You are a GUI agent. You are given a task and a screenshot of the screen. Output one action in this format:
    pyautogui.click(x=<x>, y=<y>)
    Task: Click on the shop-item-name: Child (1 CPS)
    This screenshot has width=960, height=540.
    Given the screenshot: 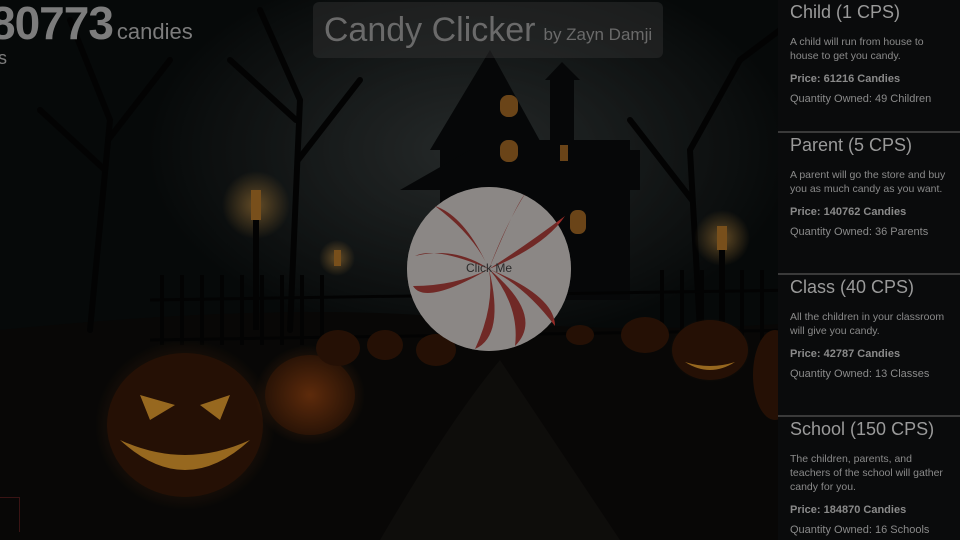 What is the action you would take?
    pyautogui.click(x=845, y=12)
    